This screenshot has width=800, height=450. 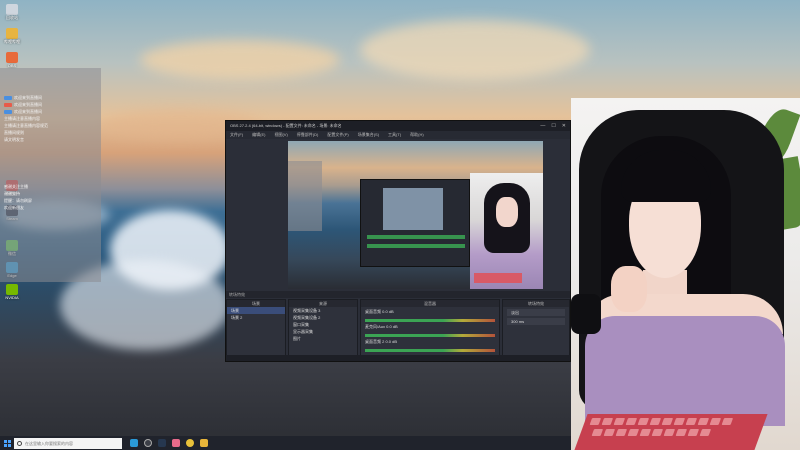 I want to click on chat-line: 直播间规则, so click(x=14, y=132).